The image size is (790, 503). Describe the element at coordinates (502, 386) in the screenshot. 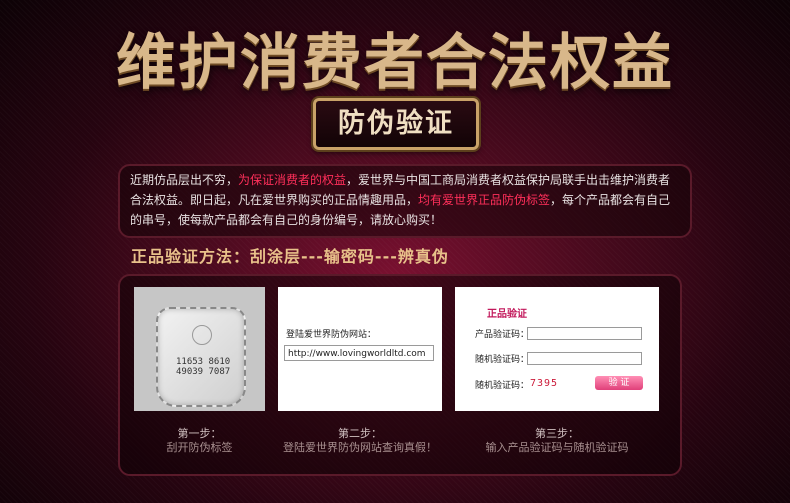

I see `captcha-label: 随机验证码：` at that location.